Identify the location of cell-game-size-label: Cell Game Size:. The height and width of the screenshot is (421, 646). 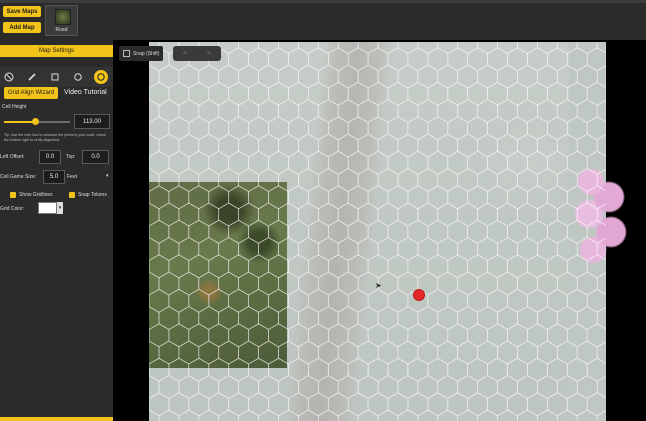
(18, 177).